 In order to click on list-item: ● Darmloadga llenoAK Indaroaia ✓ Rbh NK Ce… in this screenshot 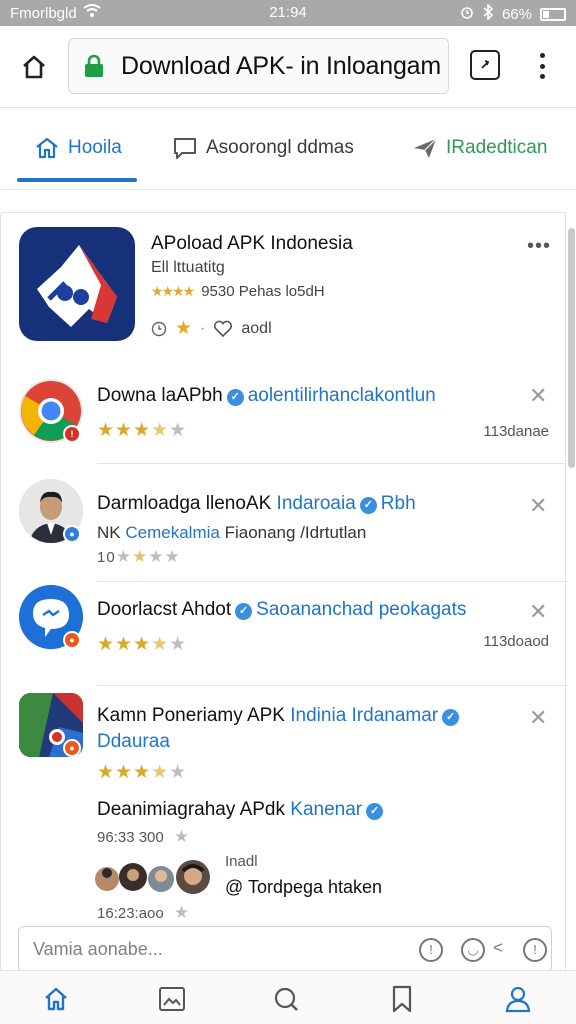, I will do `click(284, 529)`.